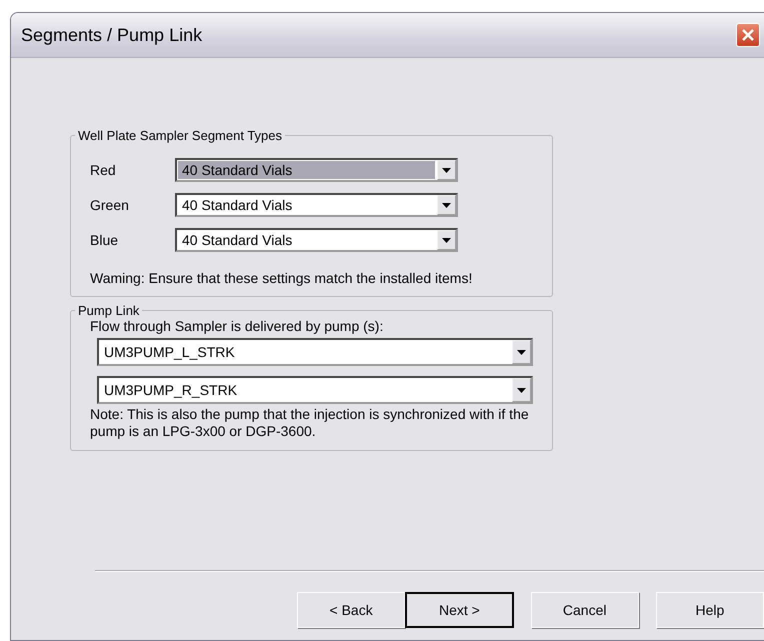 Image resolution: width=764 pixels, height=641 pixels. I want to click on group-title: Pump Link, so click(108, 310).